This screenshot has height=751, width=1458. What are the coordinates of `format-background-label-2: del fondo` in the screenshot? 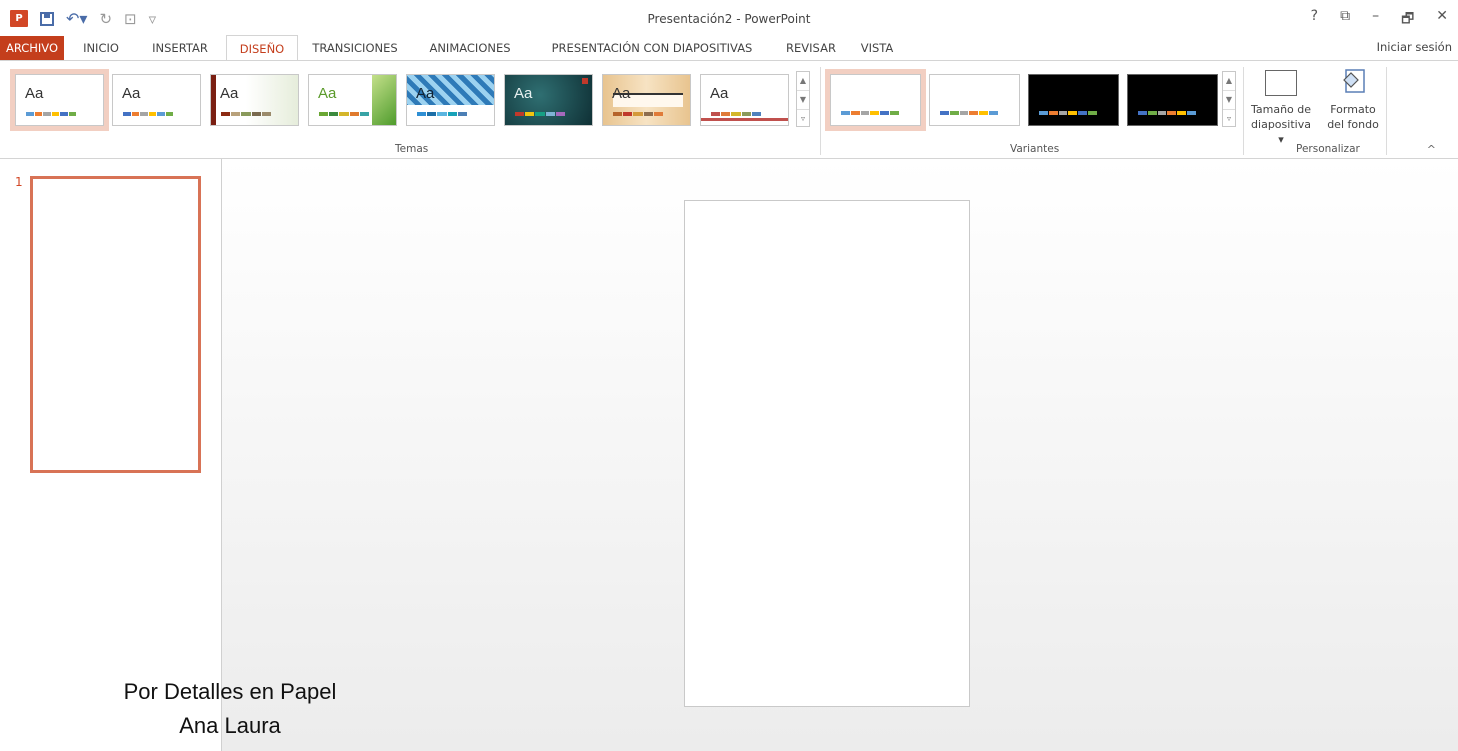 It's located at (1353, 124).